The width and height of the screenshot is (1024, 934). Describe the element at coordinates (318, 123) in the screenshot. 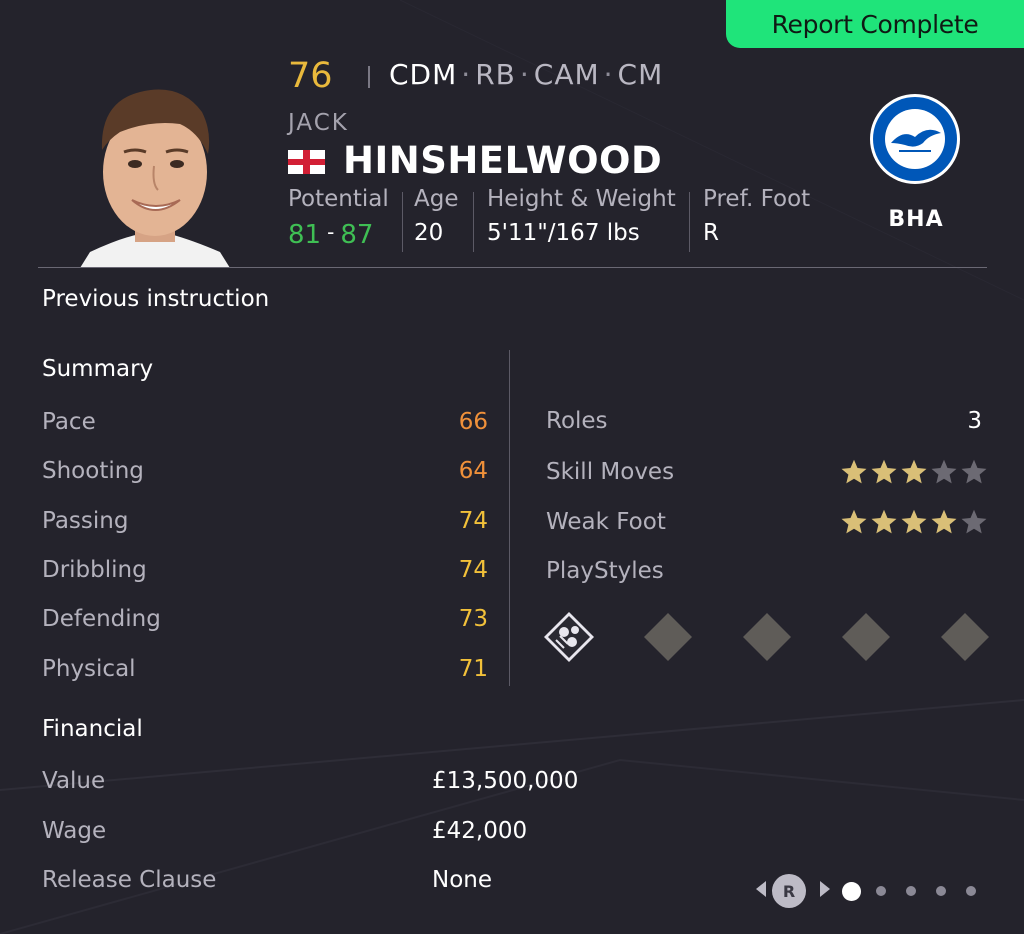

I see `player-first-name: JACK` at that location.